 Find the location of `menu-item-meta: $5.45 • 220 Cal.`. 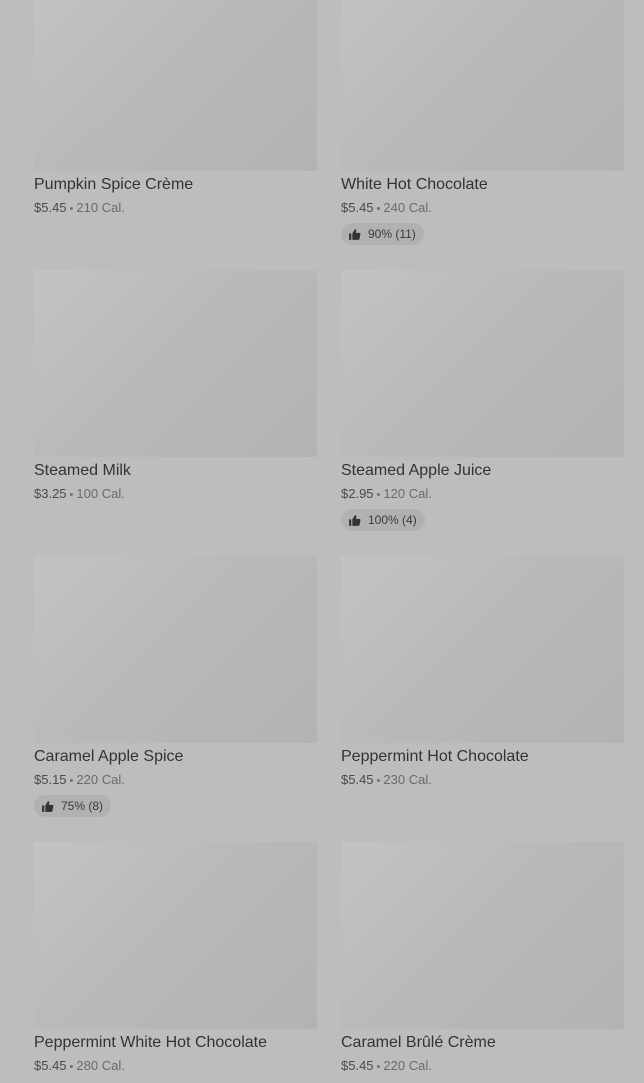

menu-item-meta: $5.45 • 220 Cal. is located at coordinates (386, 1066).